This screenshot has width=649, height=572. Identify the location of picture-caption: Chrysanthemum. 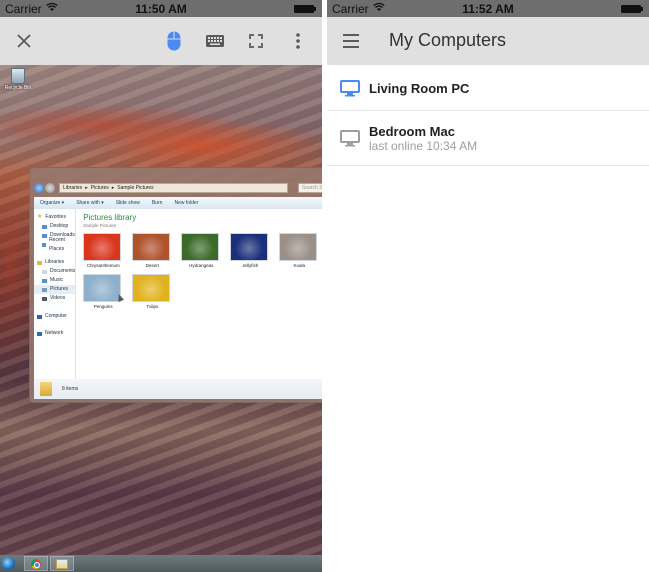
(103, 265).